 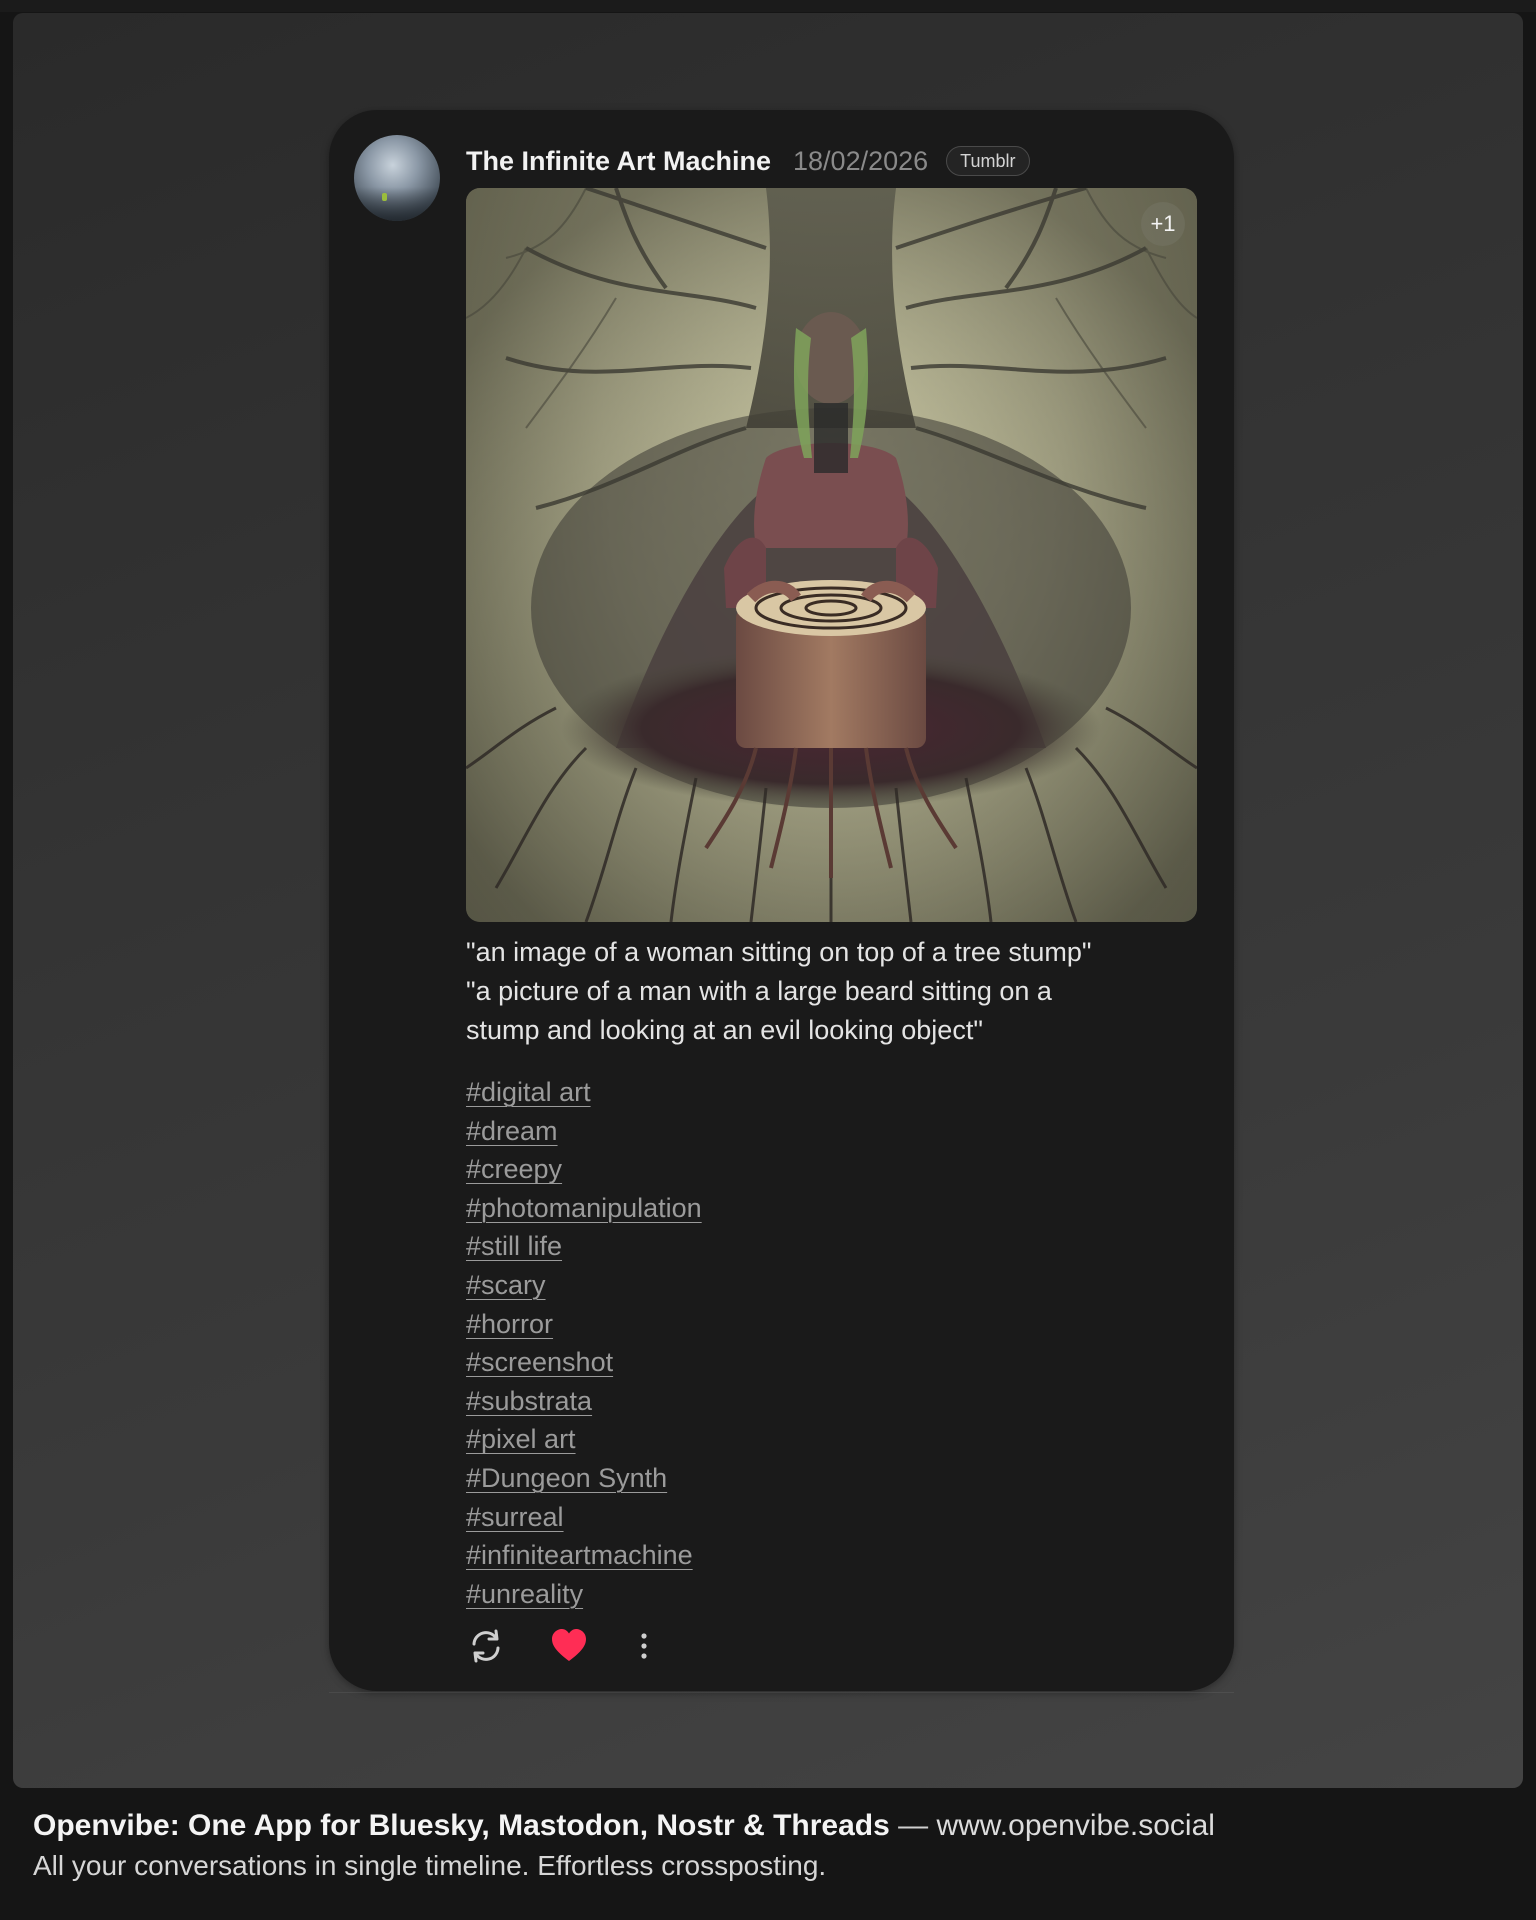 I want to click on avatar-figure, so click(x=384, y=197).